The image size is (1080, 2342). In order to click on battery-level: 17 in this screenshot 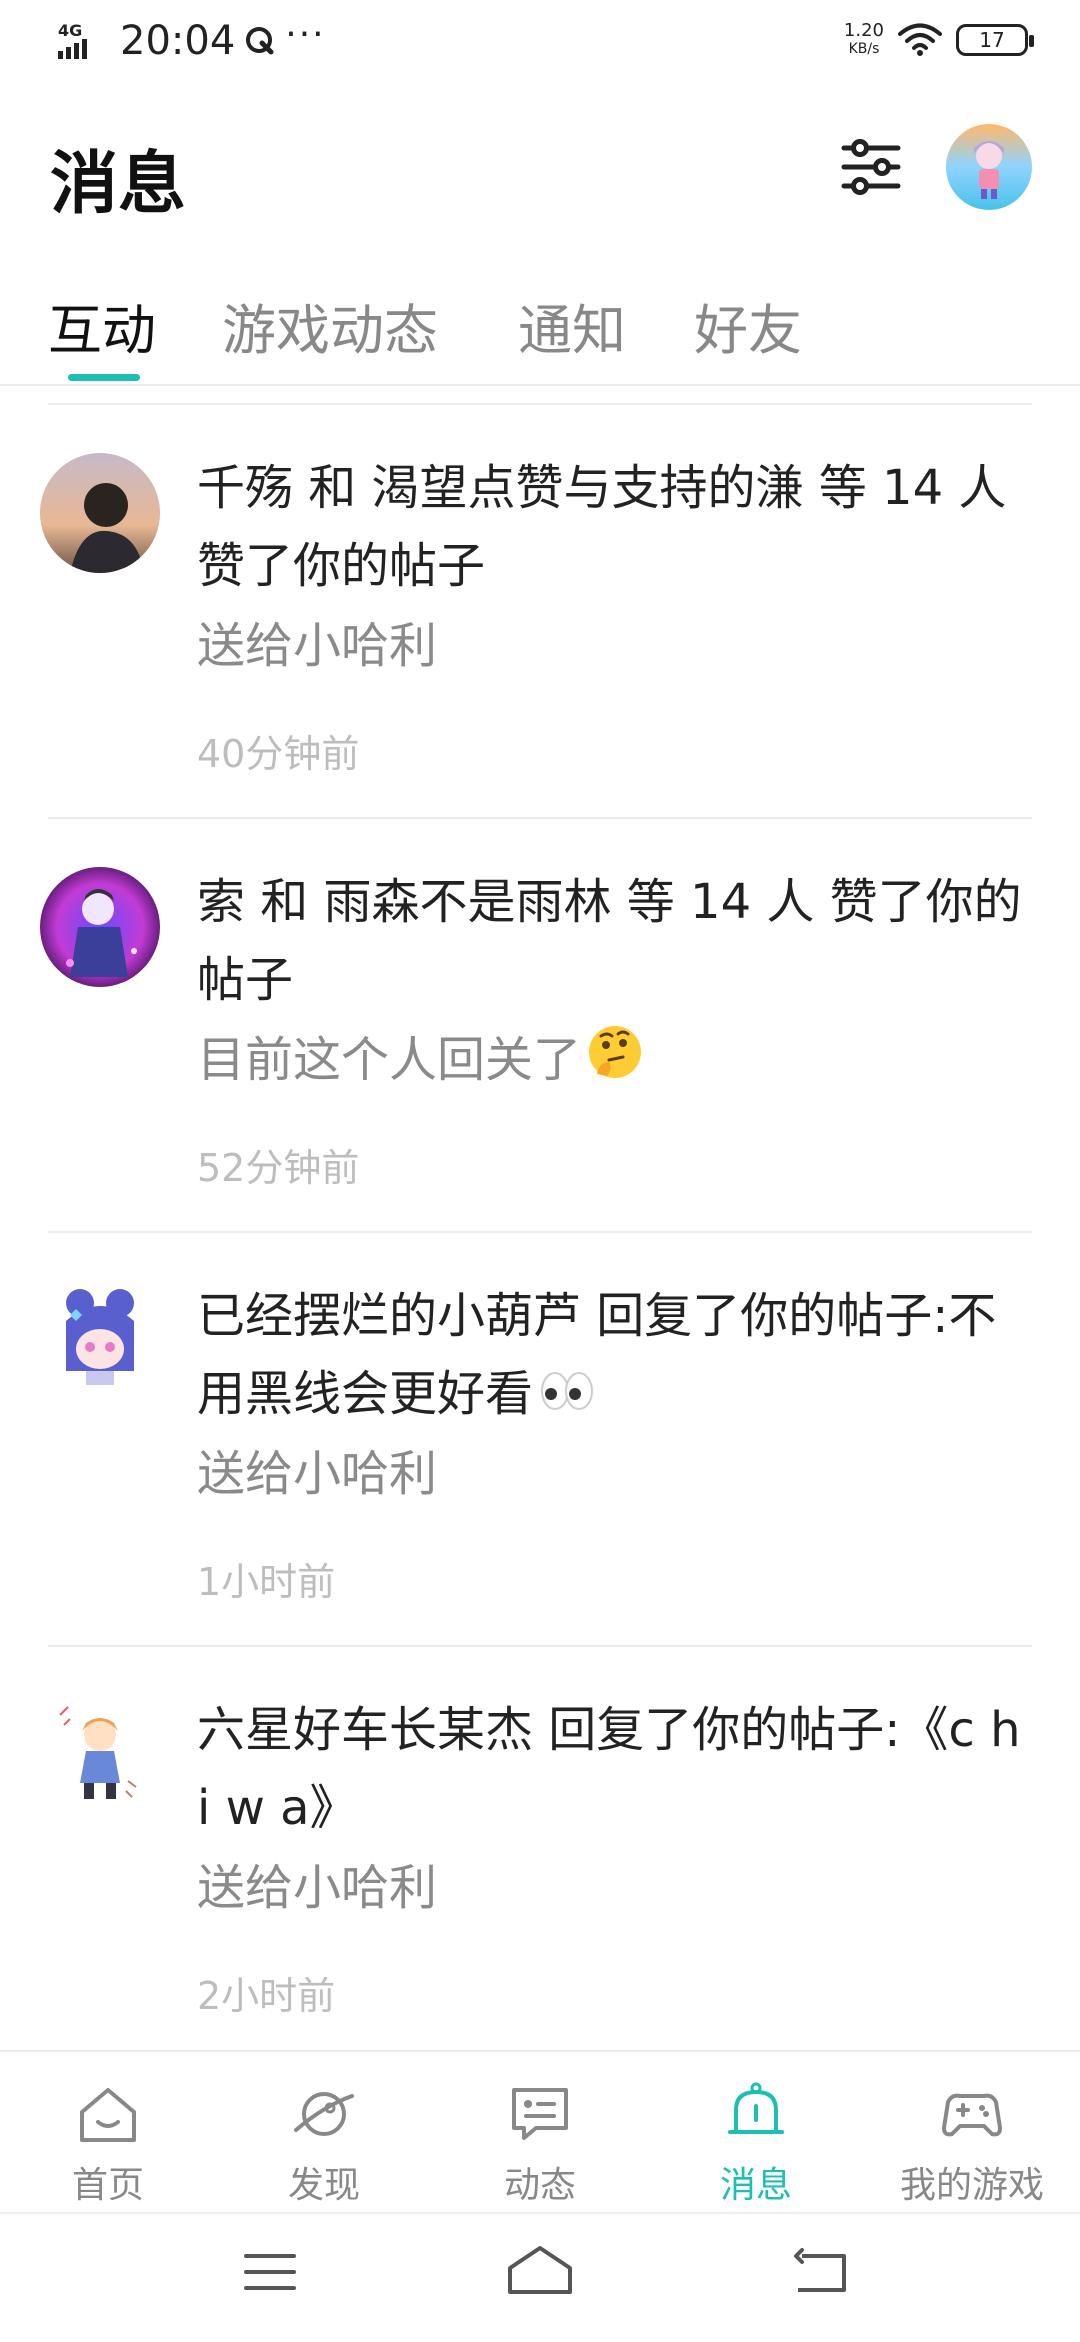, I will do `click(992, 40)`.